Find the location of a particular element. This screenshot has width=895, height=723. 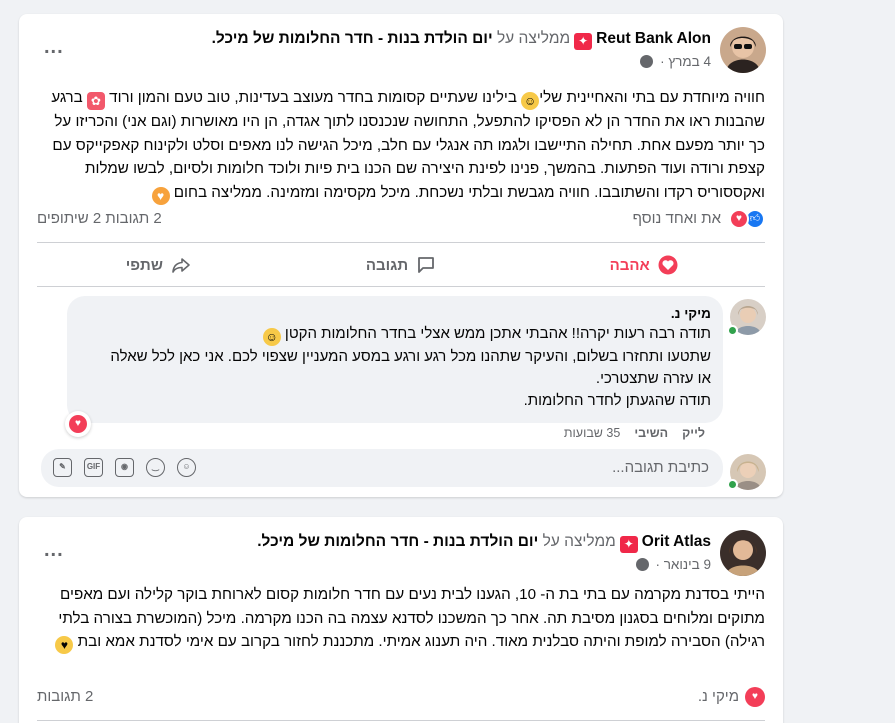

comment-love-reaction: ♥ is located at coordinates (78, 424).